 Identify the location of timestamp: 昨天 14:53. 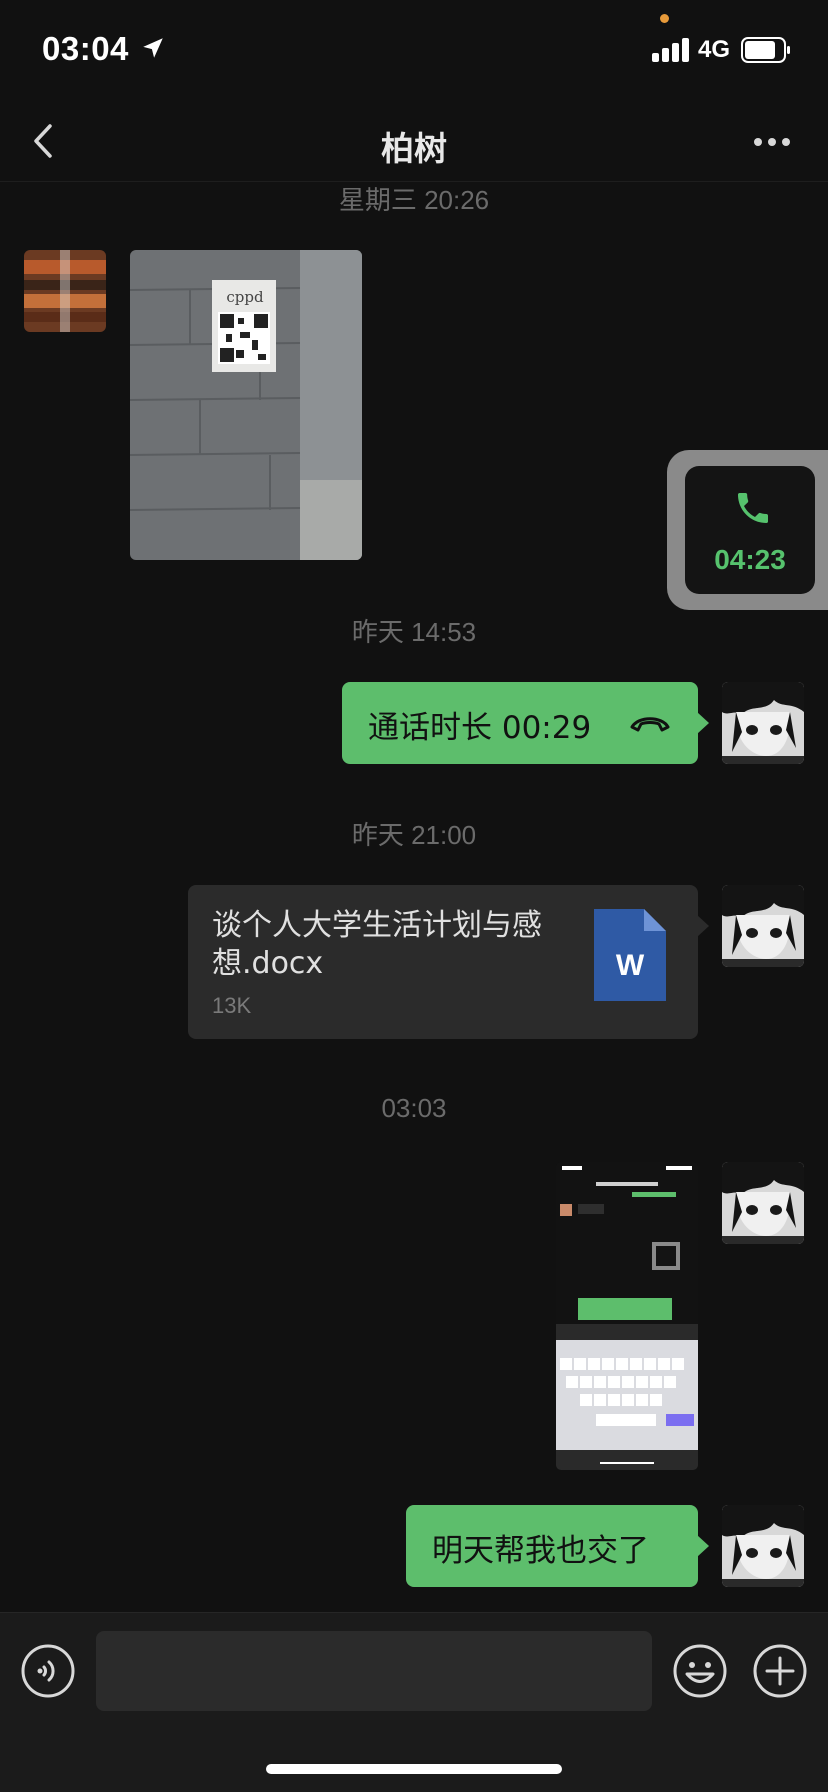
(414, 632).